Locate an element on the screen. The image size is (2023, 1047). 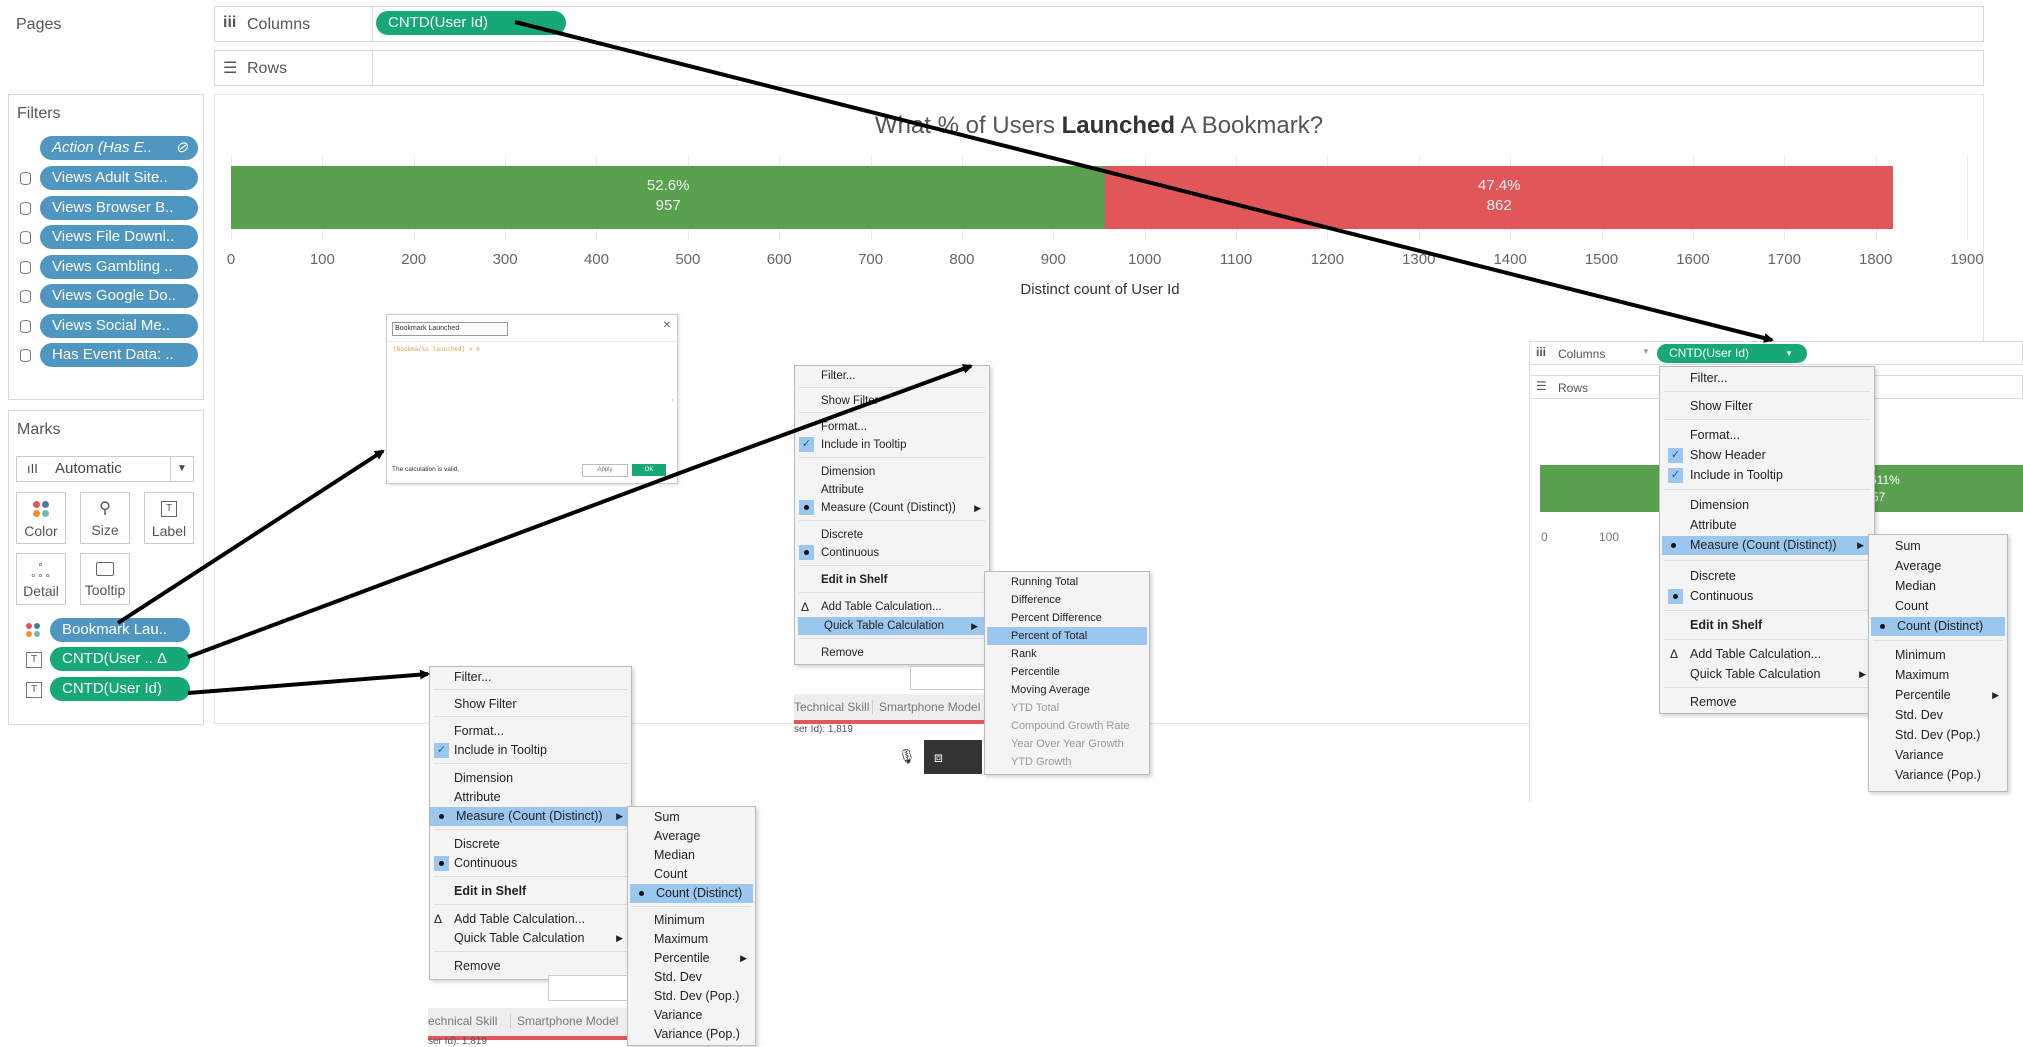
filter-pill: Views Social Me.. is located at coordinates (119, 326).